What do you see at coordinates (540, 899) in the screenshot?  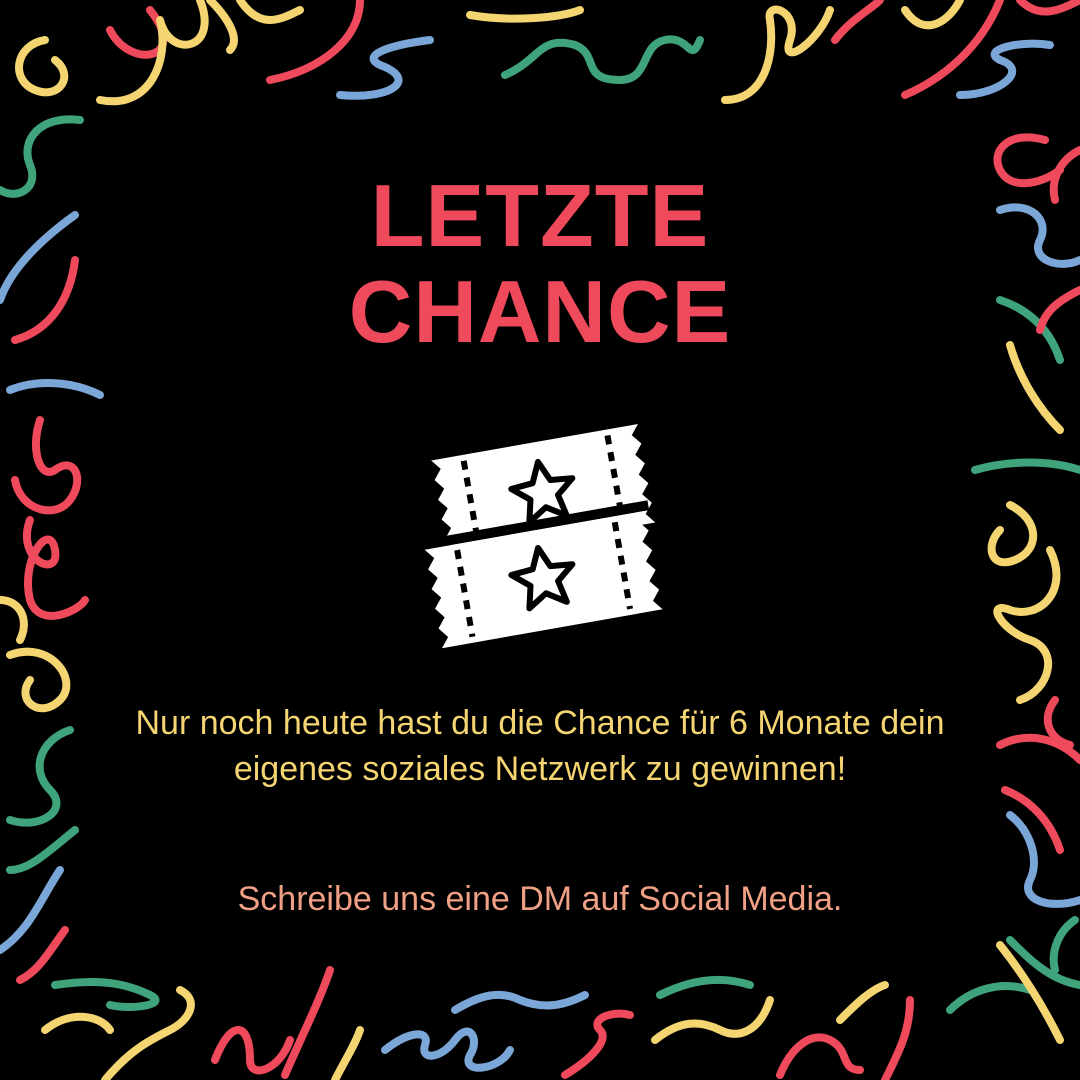 I see `call-to-action: Schreibe uns eine DM auf Social Media.` at bounding box center [540, 899].